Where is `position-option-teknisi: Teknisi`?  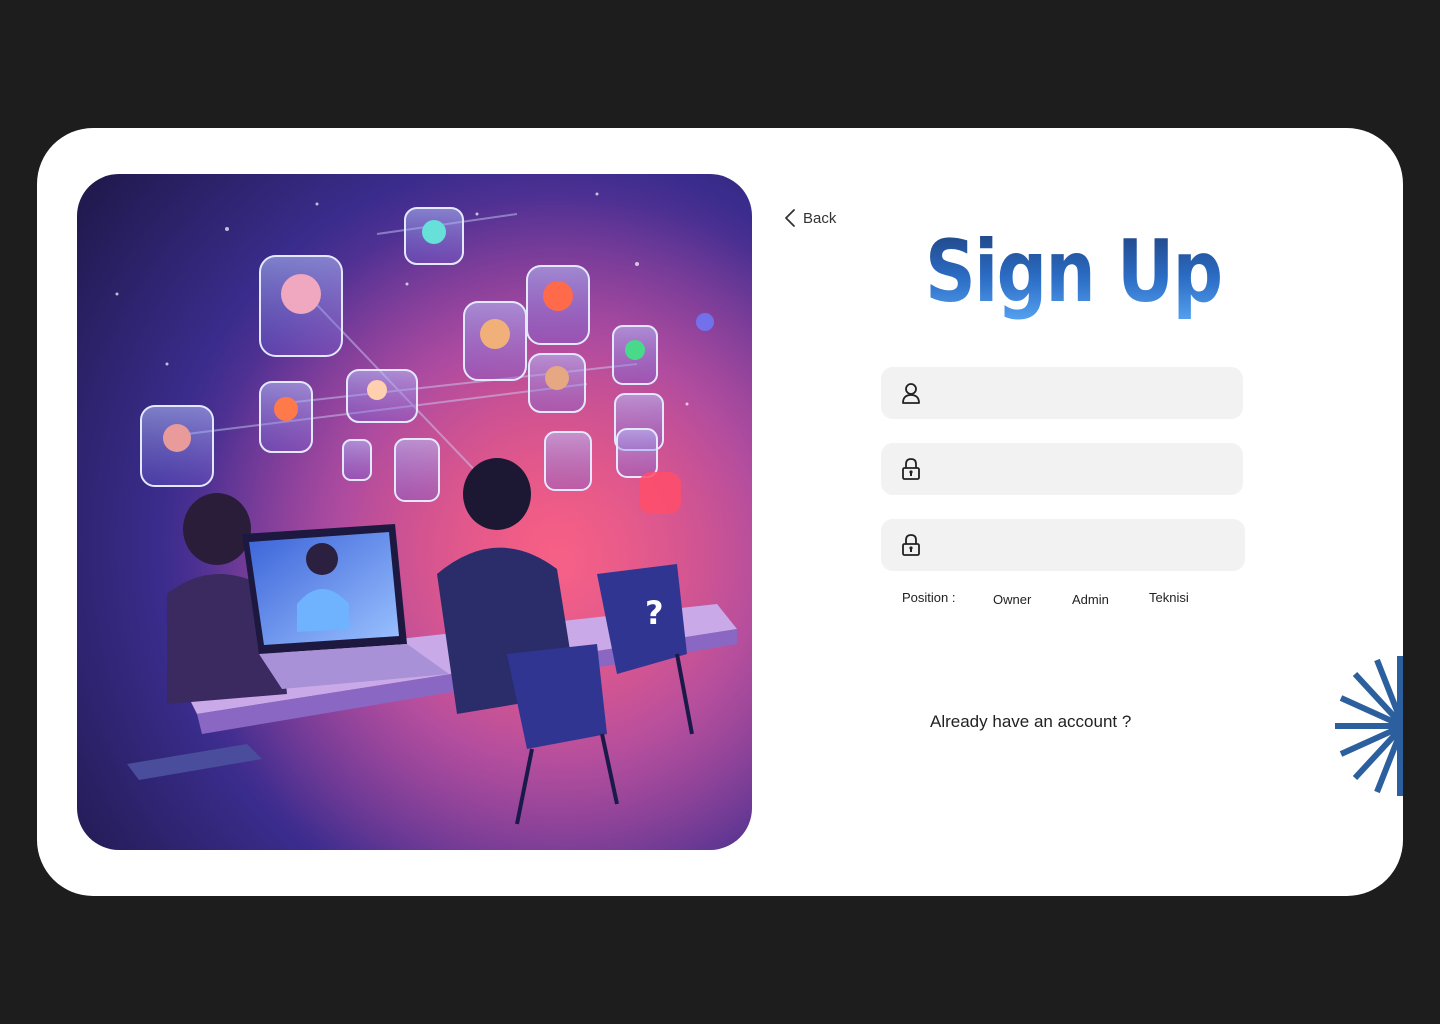 position-option-teknisi: Teknisi is located at coordinates (1169, 597).